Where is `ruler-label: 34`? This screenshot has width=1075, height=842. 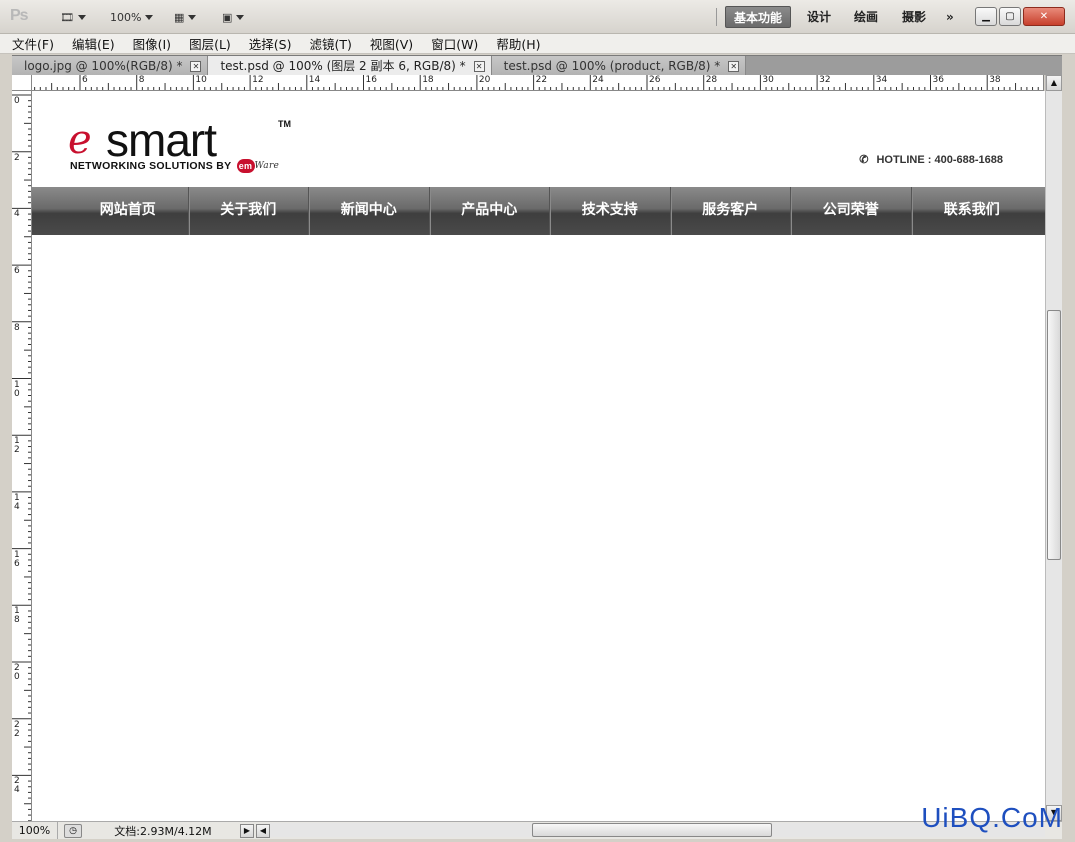 ruler-label: 34 is located at coordinates (881, 80).